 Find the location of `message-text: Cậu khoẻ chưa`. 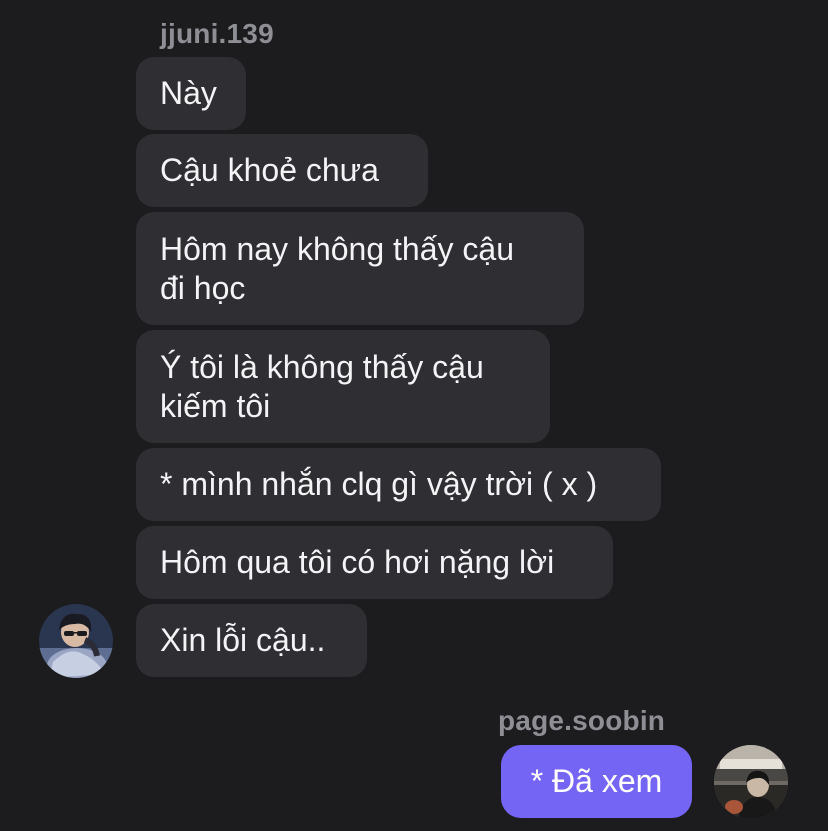

message-text: Cậu khoẻ chưa is located at coordinates (269, 170).